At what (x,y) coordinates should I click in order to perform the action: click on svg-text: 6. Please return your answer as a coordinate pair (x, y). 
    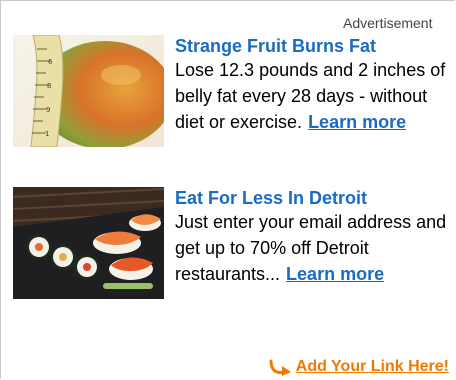
    Looking at the image, I should click on (50, 62).